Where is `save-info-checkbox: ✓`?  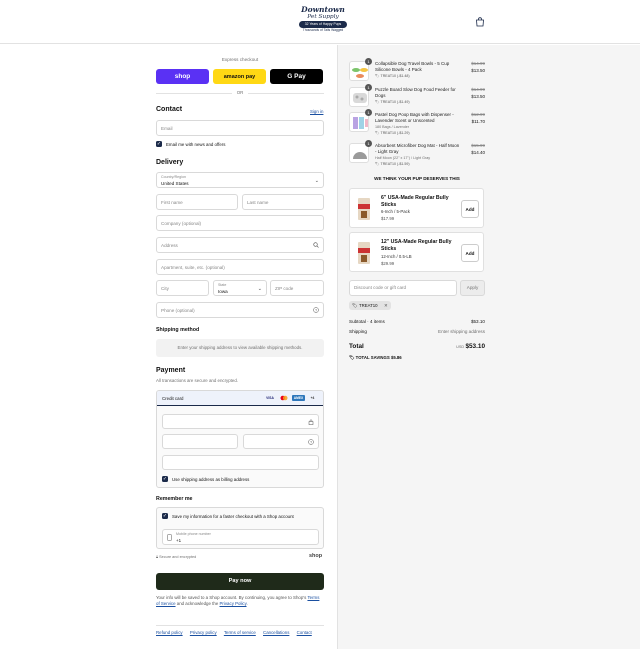 save-info-checkbox: ✓ is located at coordinates (165, 516).